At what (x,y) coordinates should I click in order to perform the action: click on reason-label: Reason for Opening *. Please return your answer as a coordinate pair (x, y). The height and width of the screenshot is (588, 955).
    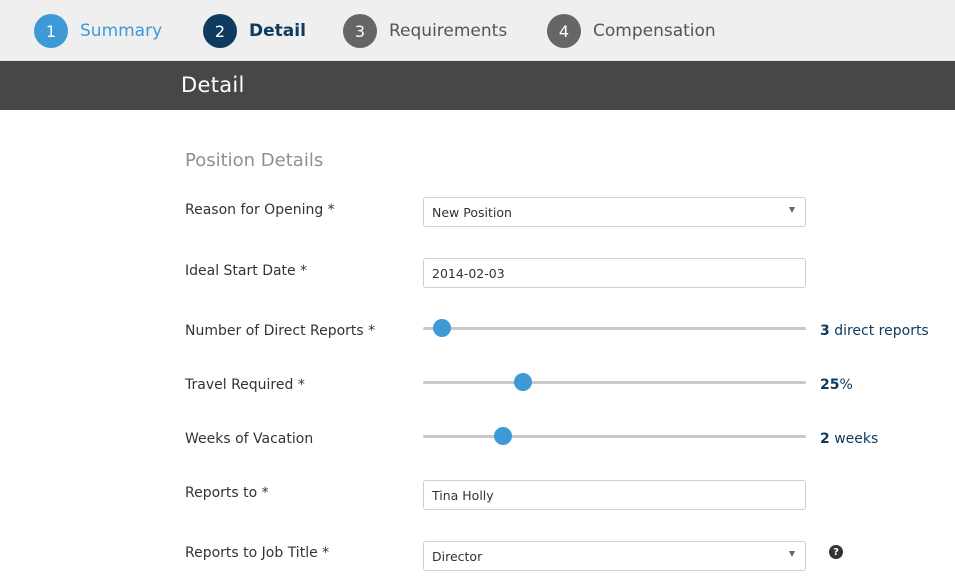
    Looking at the image, I should click on (260, 210).